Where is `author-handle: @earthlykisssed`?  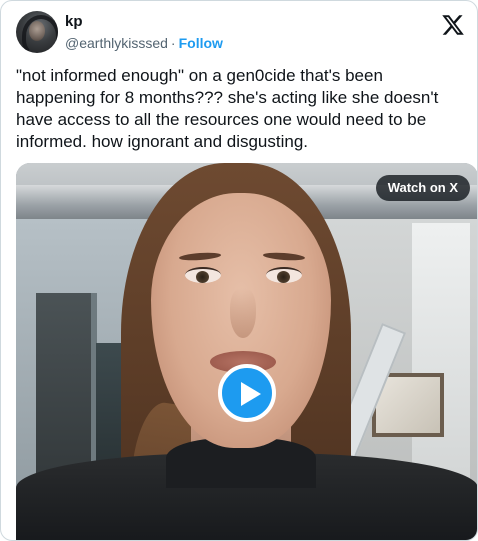 author-handle: @earthlykisssed is located at coordinates (116, 43).